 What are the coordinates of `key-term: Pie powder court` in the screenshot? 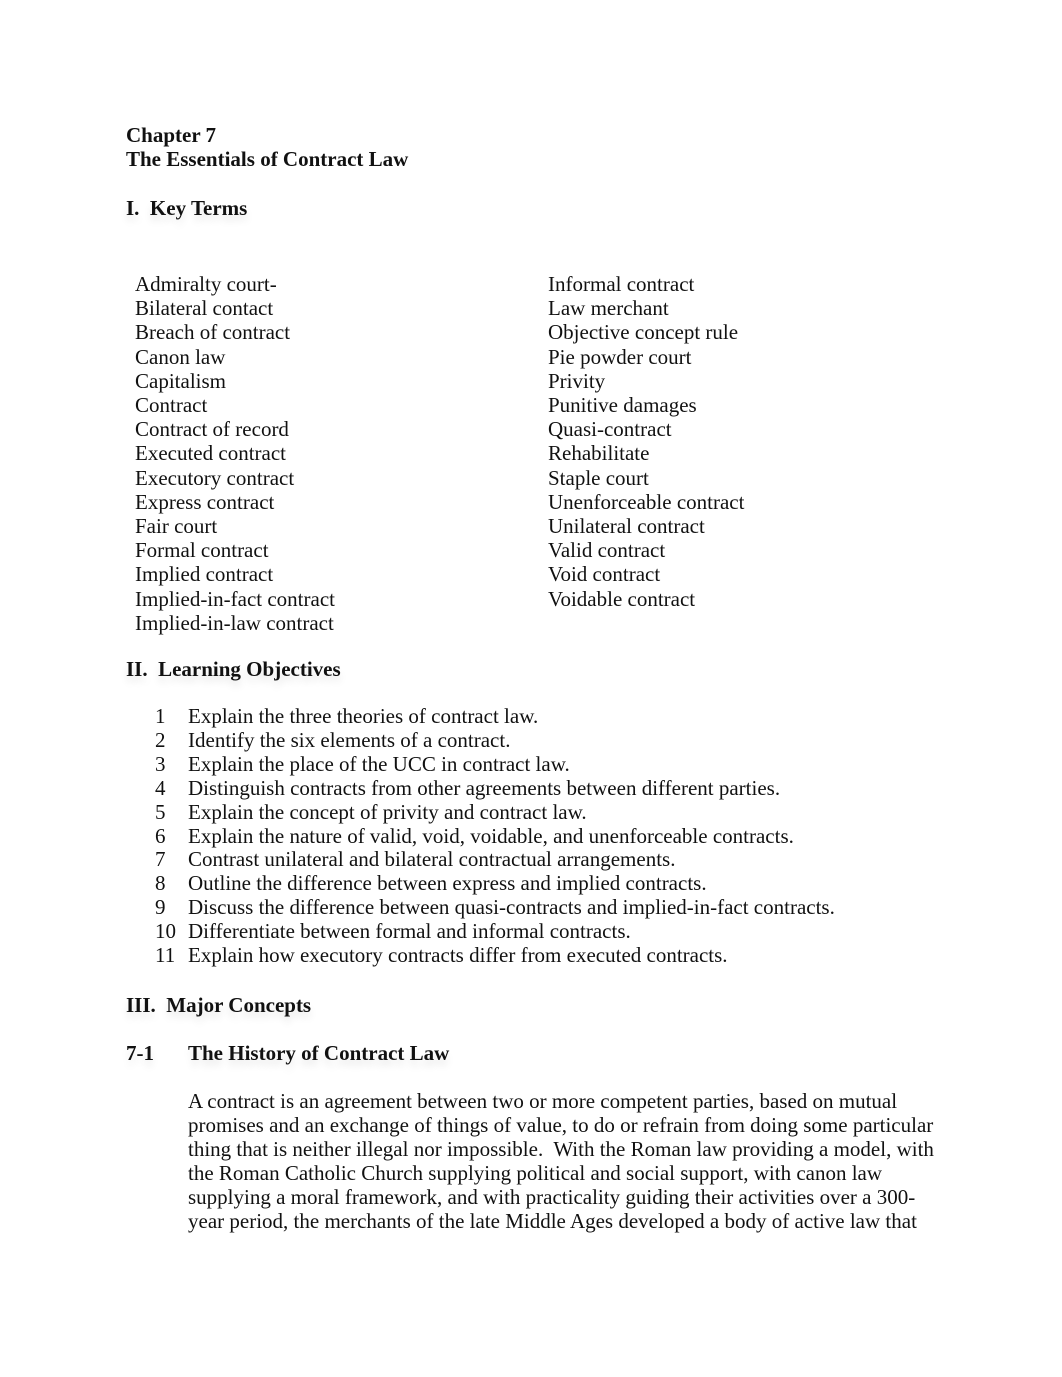 It's located at (620, 356).